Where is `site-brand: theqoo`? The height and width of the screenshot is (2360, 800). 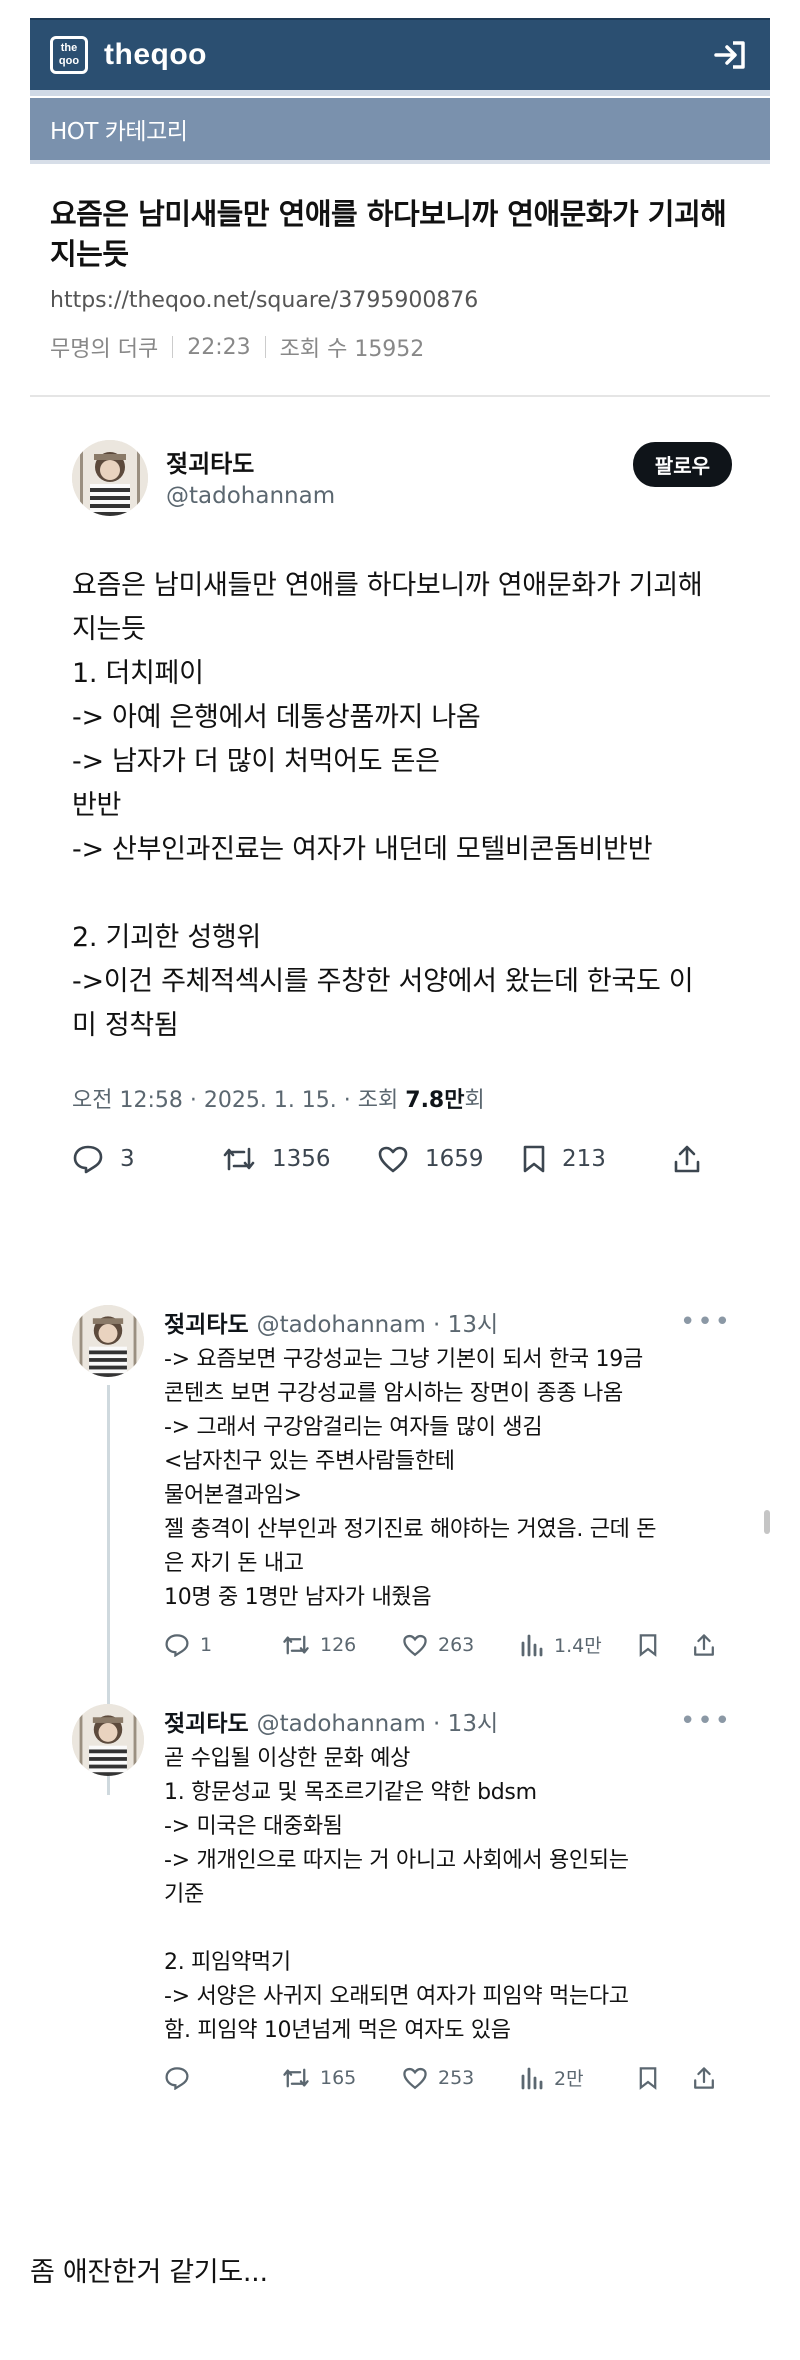 site-brand: theqoo is located at coordinates (155, 55).